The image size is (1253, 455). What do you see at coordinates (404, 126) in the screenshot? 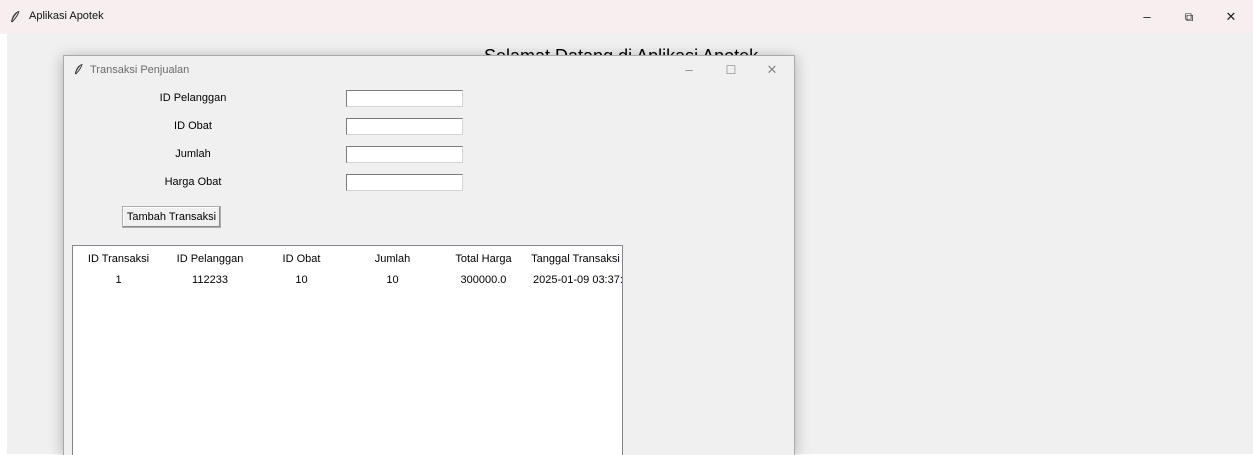
I see `id-obat-input` at bounding box center [404, 126].